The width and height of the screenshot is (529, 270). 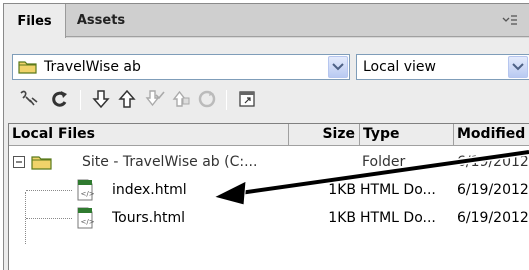 I want to click on panel-tab-bar: Files Assets, so click(x=266, y=21).